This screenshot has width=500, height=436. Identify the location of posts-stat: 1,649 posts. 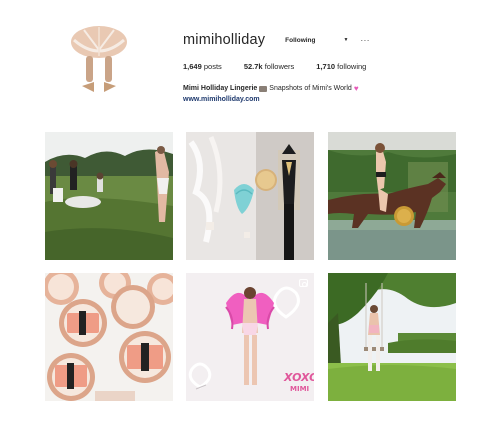
(202, 66).